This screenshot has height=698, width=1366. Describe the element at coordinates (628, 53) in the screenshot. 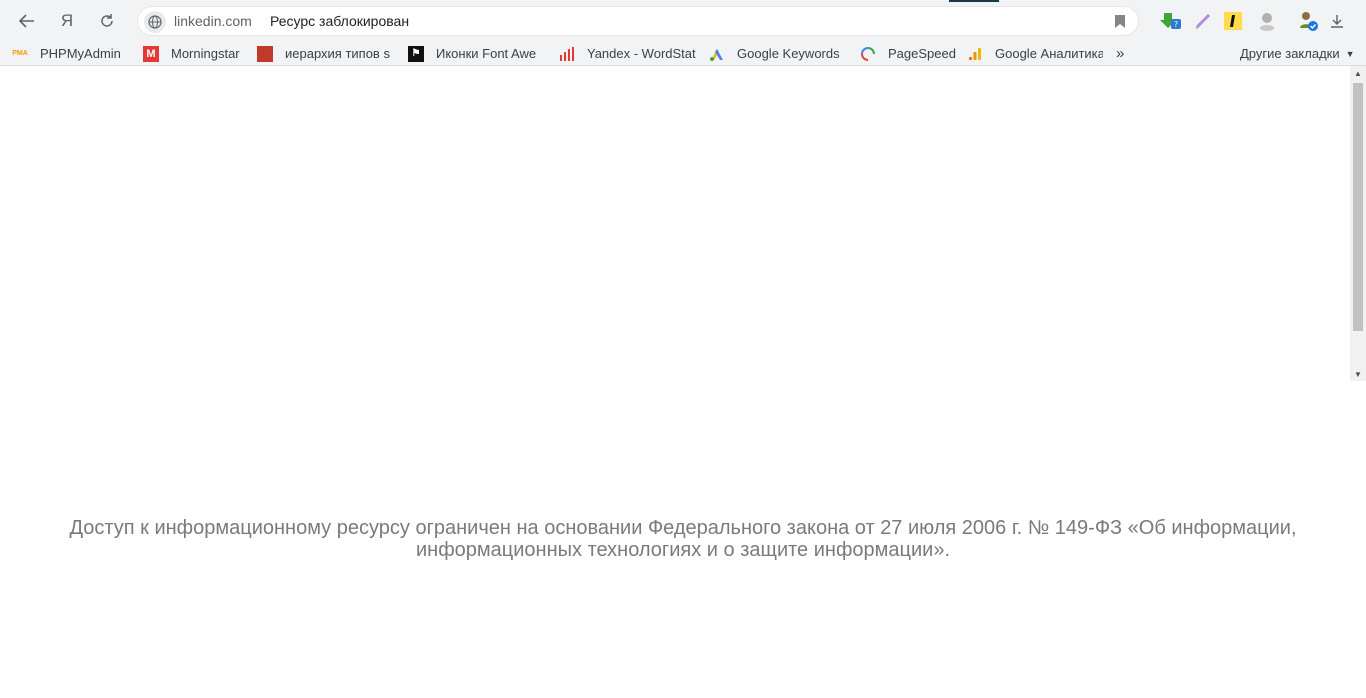

I see `bookmark-wordstat: Yandex - WordStat` at that location.